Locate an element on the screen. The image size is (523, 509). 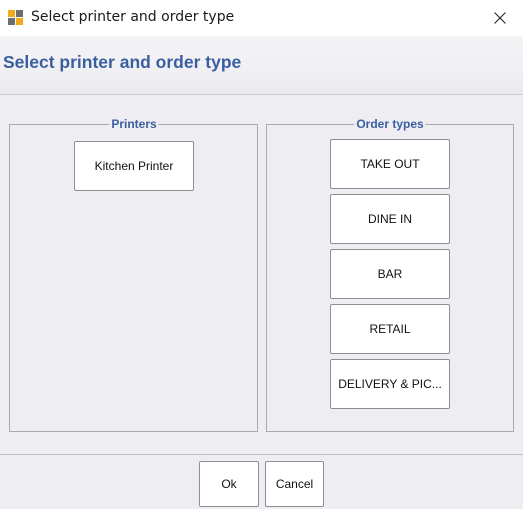
close-icon is located at coordinates (500, 18).